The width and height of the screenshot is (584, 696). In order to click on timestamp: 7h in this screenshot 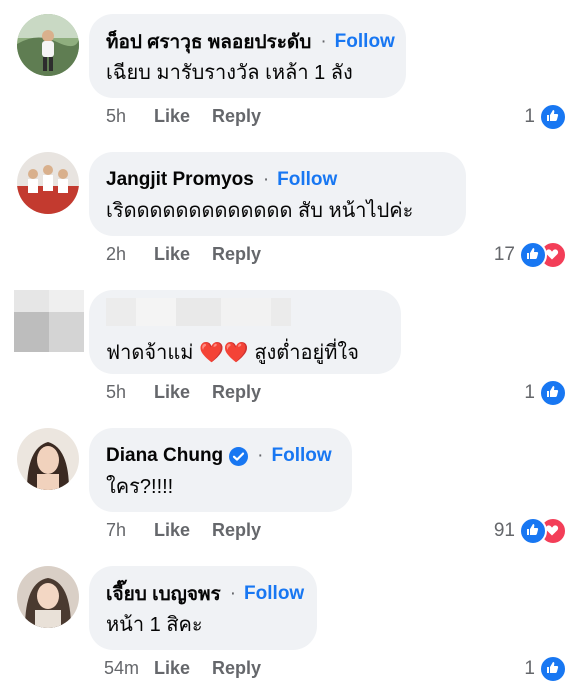, I will do `click(130, 530)`.